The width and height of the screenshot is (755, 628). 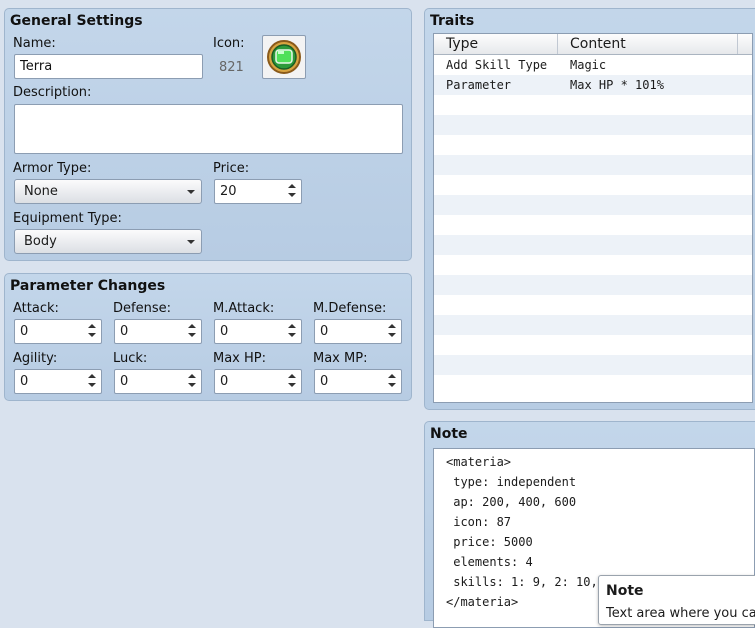 I want to click on price-value: 20, so click(x=228, y=191).